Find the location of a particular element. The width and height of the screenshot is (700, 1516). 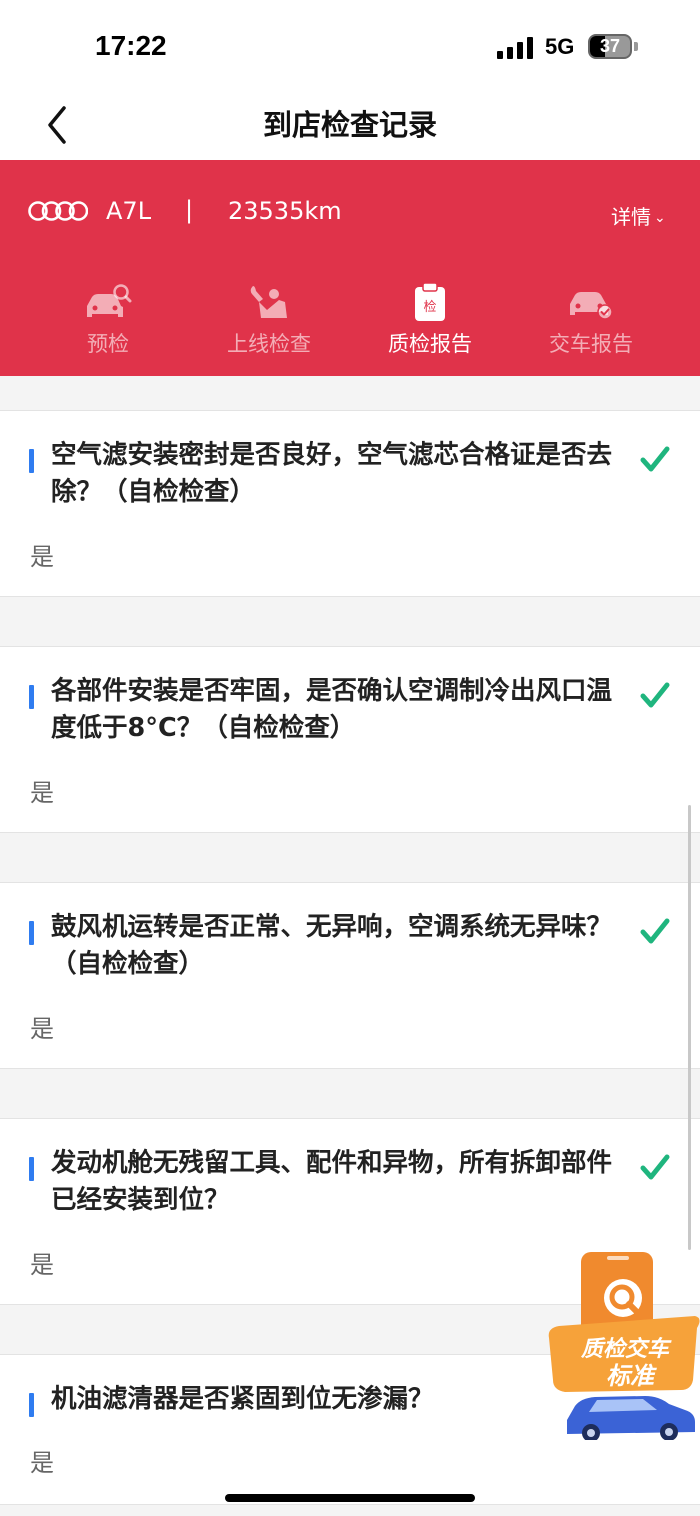

vehicle-header: A7L | 23535km 详情 ⌄ 预检 上线检查 检 质检报告 交车报告 is located at coordinates (350, 268).